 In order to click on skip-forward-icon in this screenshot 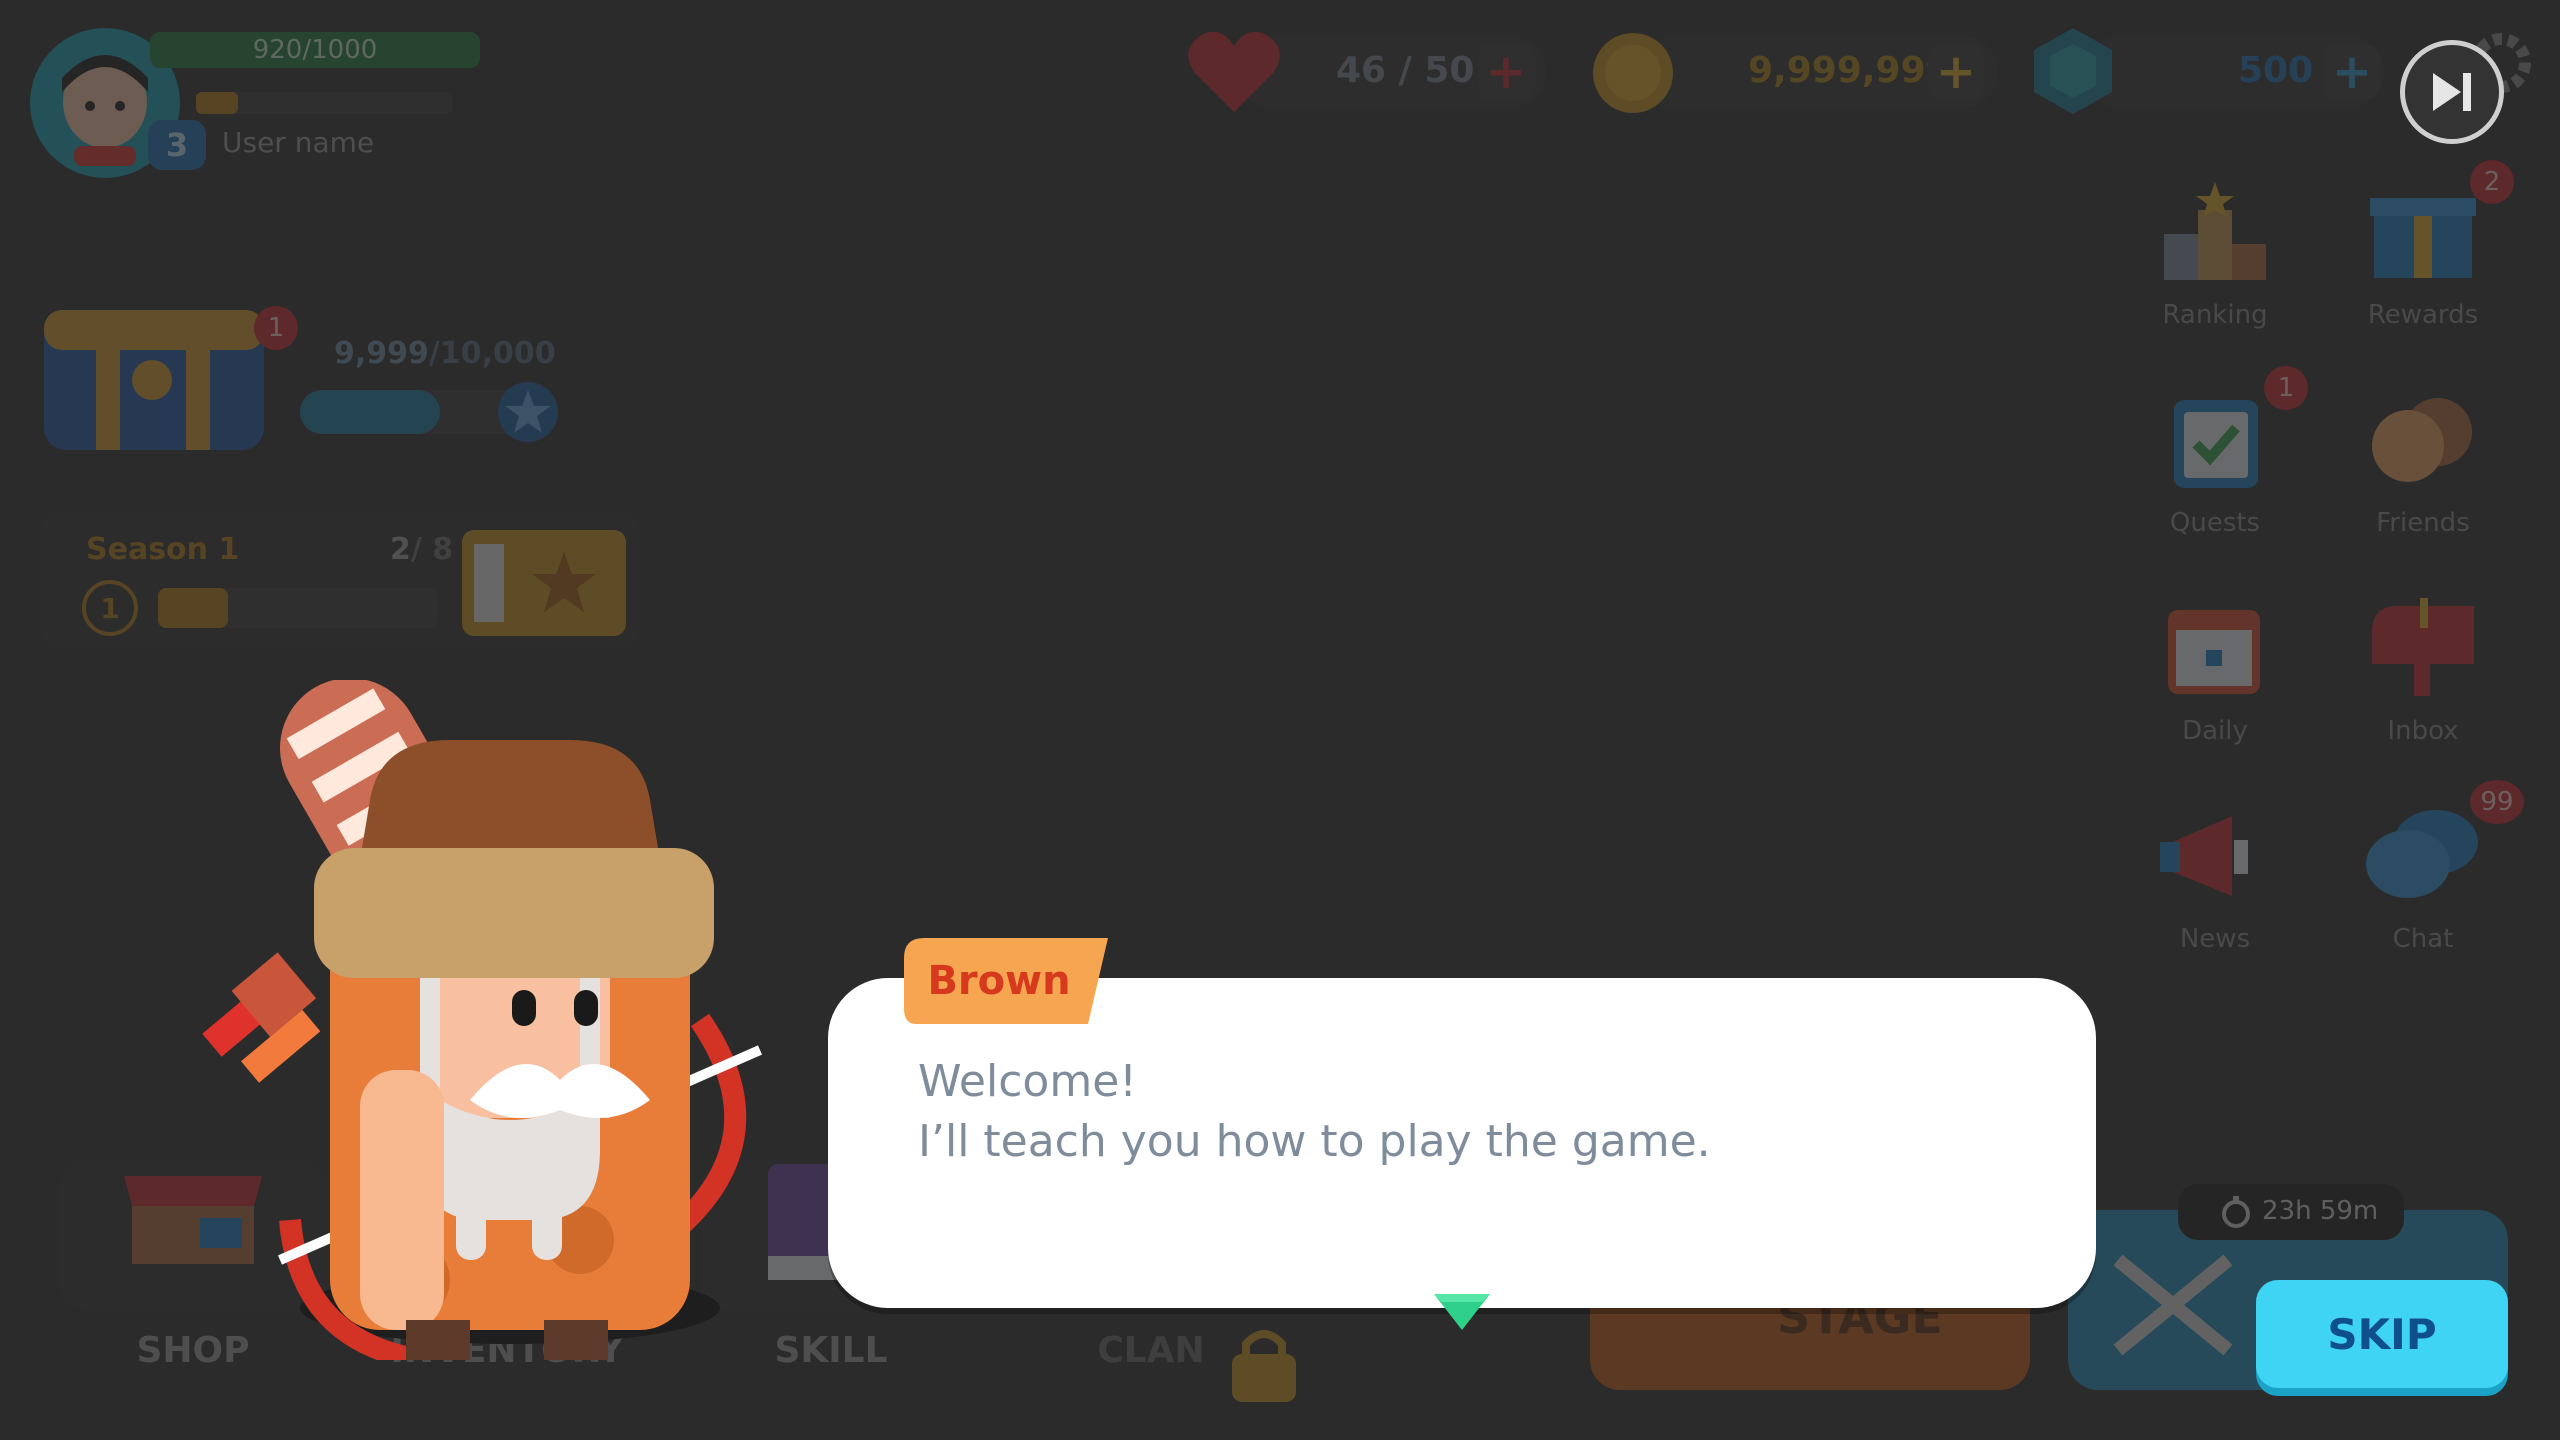, I will do `click(2452, 92)`.